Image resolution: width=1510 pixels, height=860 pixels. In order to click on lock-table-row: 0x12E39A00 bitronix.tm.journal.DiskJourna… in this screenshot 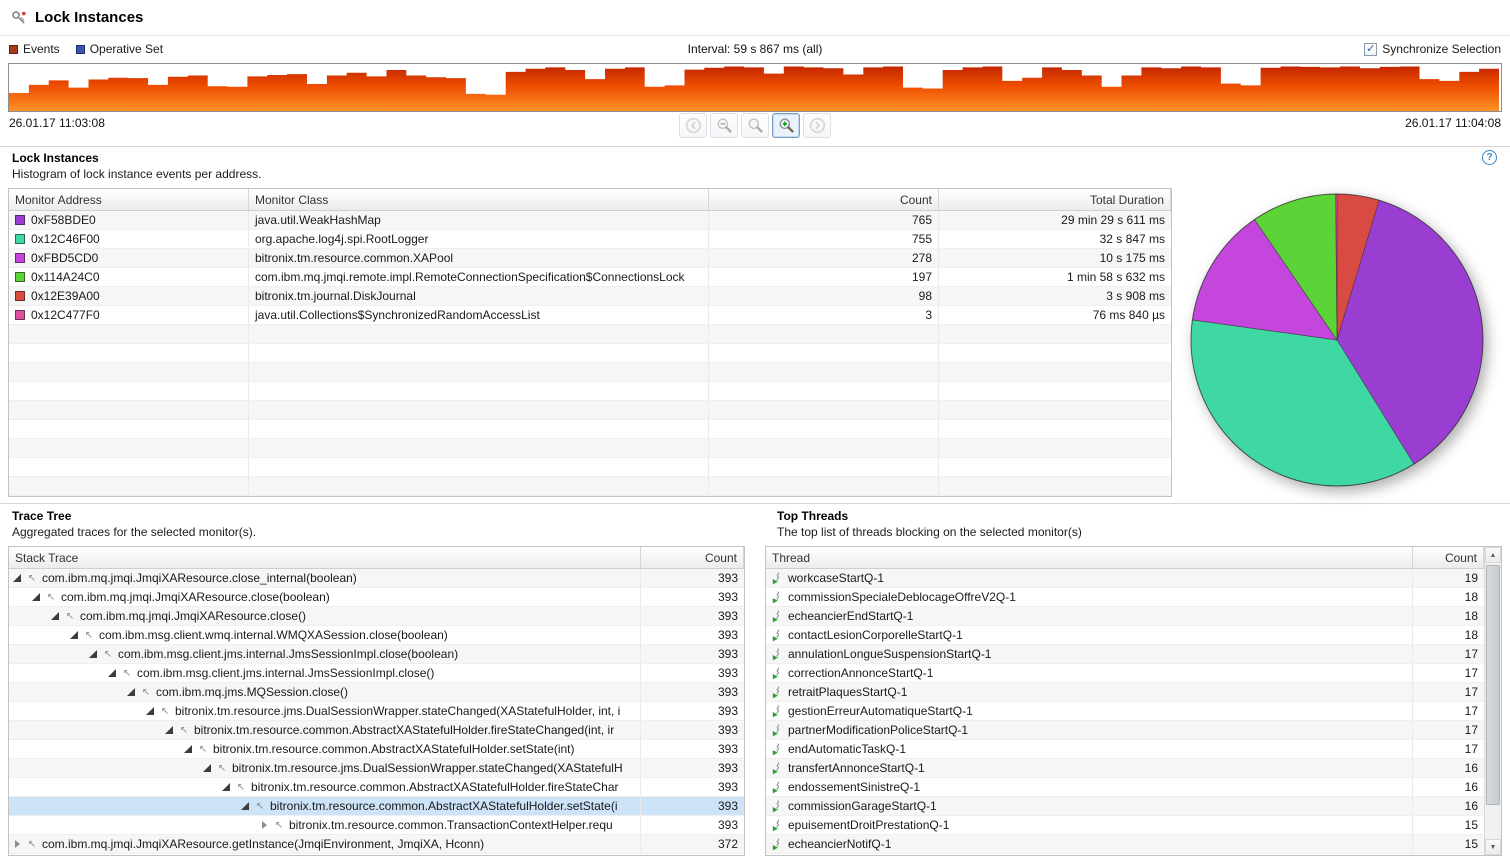, I will do `click(590, 296)`.